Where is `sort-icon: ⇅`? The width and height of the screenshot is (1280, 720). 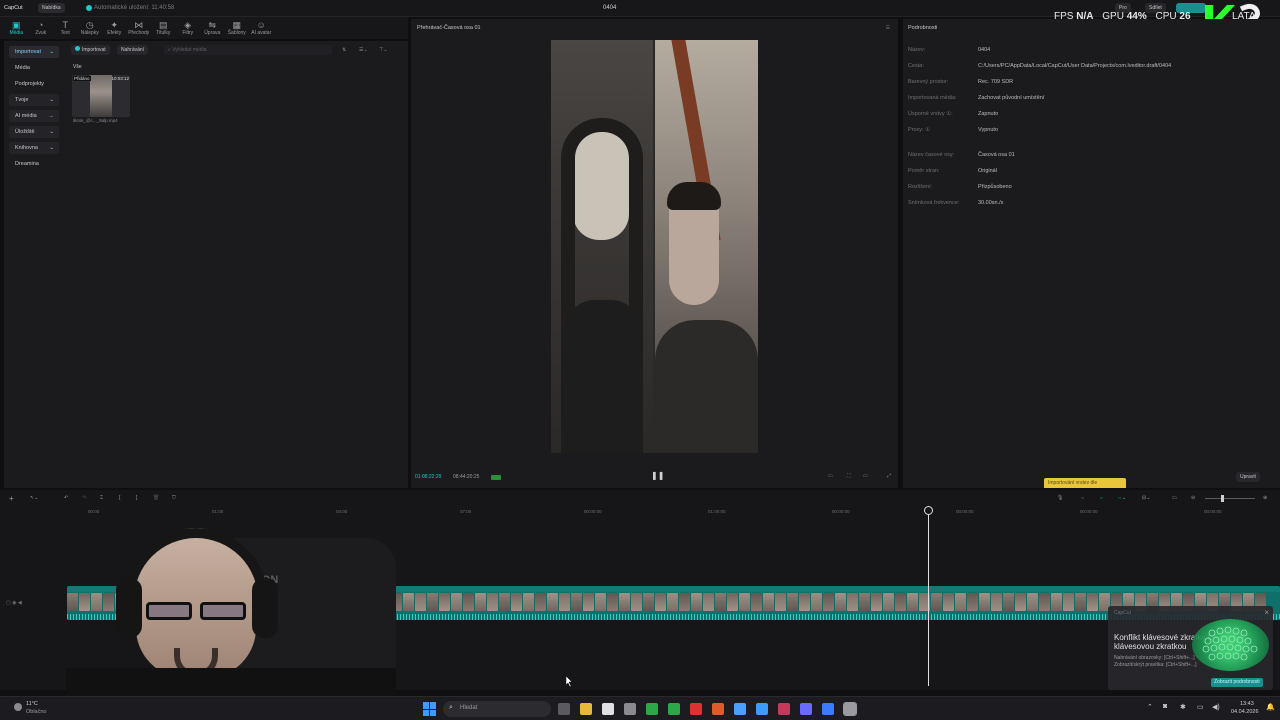 sort-icon: ⇅ is located at coordinates (344, 50).